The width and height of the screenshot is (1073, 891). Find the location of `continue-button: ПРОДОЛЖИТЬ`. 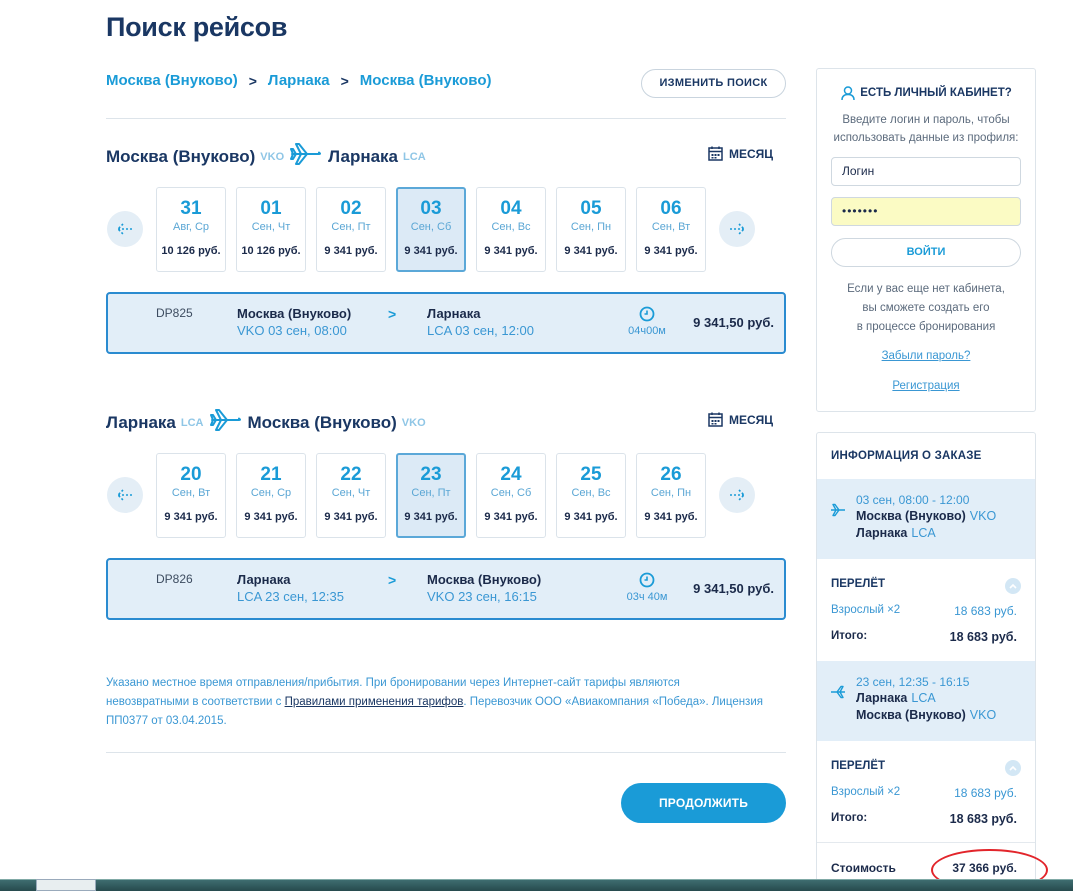

continue-button: ПРОДОЛЖИТЬ is located at coordinates (703, 803).